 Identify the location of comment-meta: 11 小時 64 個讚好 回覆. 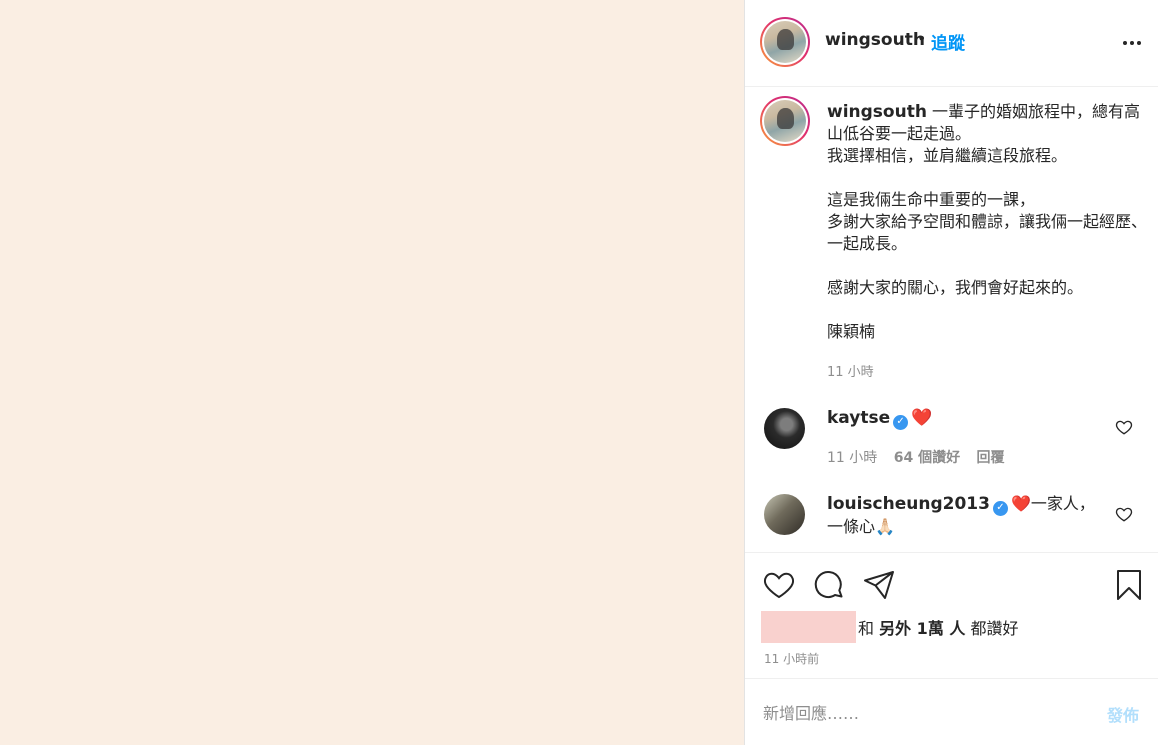
(922, 457).